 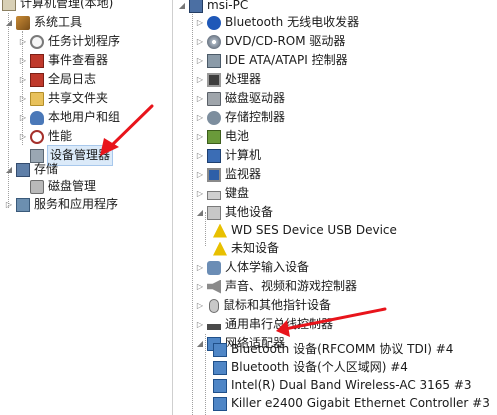 What do you see at coordinates (37, 98) in the screenshot?
I see `shared-folder-icon` at bounding box center [37, 98].